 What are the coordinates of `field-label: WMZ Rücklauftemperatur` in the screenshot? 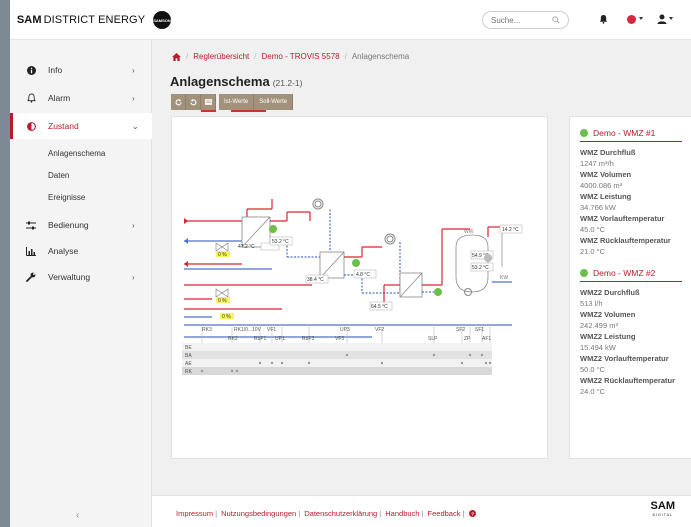 It's located at (625, 240).